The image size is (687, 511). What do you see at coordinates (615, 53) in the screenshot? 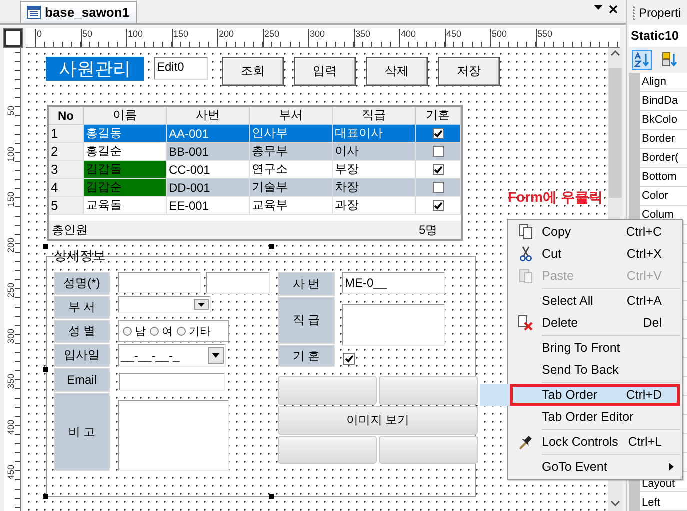
I see `scroll-up-icon` at bounding box center [615, 53].